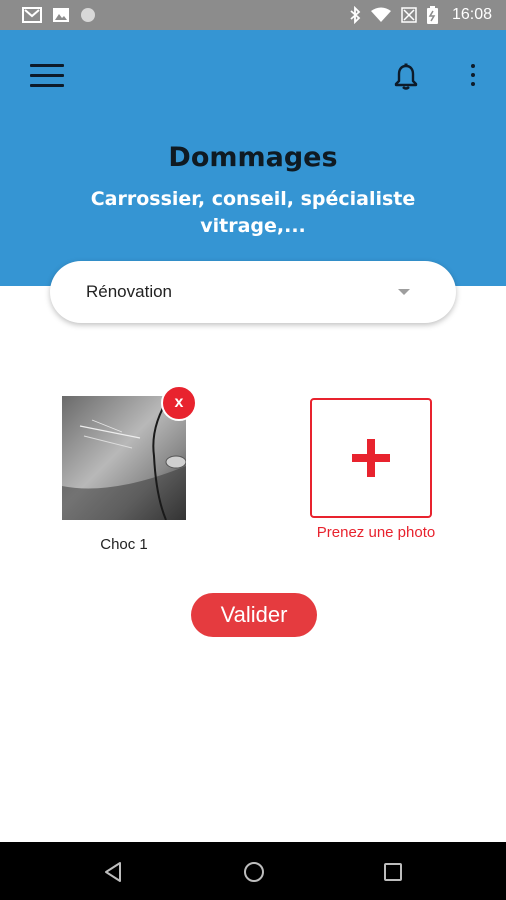  Describe the element at coordinates (473, 78) in the screenshot. I see `more-options-button` at that location.